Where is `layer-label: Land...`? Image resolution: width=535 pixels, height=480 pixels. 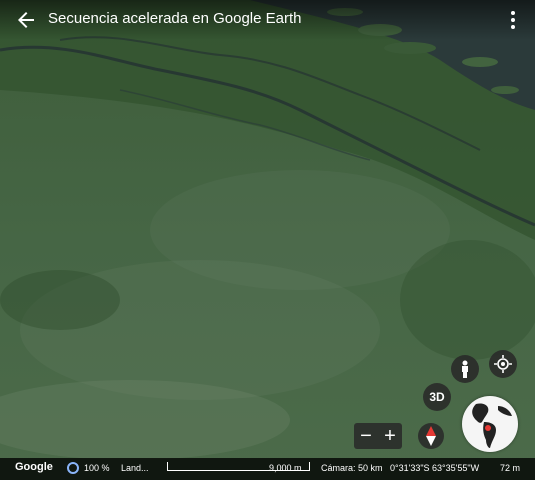 layer-label: Land... is located at coordinates (135, 468).